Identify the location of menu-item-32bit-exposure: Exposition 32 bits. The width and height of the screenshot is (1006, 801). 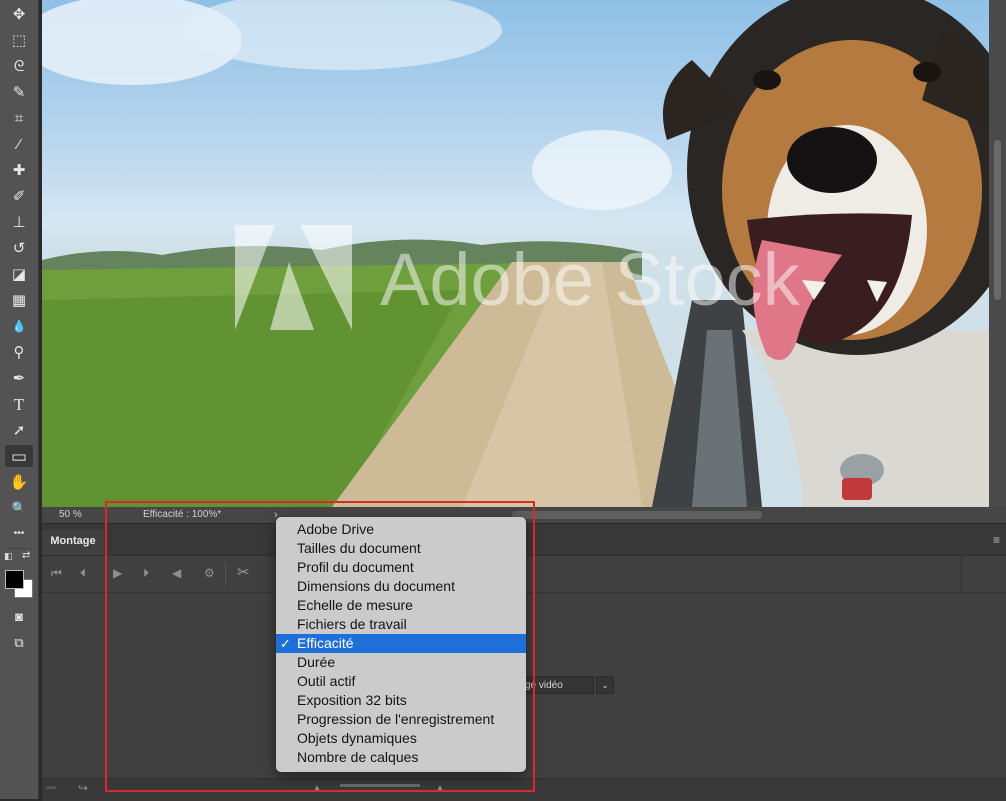
(401, 700).